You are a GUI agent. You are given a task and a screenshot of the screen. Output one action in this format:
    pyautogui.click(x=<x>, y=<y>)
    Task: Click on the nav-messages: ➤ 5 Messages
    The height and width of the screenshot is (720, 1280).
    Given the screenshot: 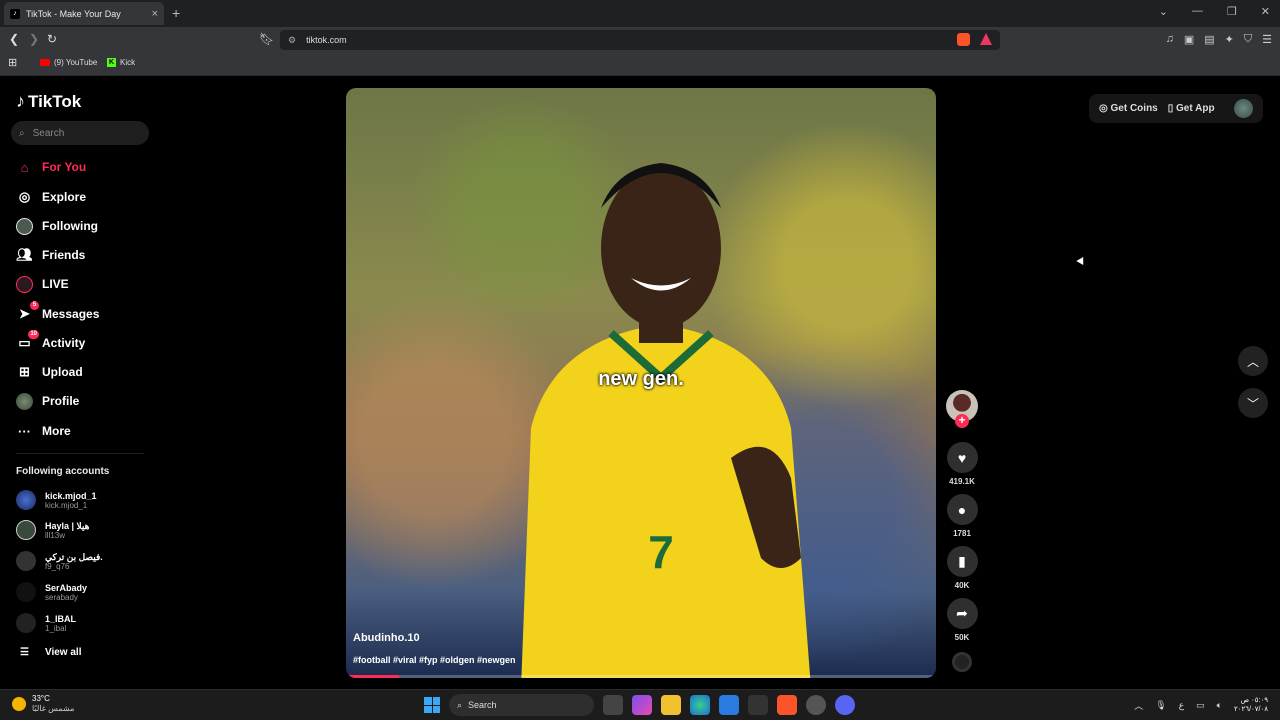 What is the action you would take?
    pyautogui.click(x=86, y=312)
    